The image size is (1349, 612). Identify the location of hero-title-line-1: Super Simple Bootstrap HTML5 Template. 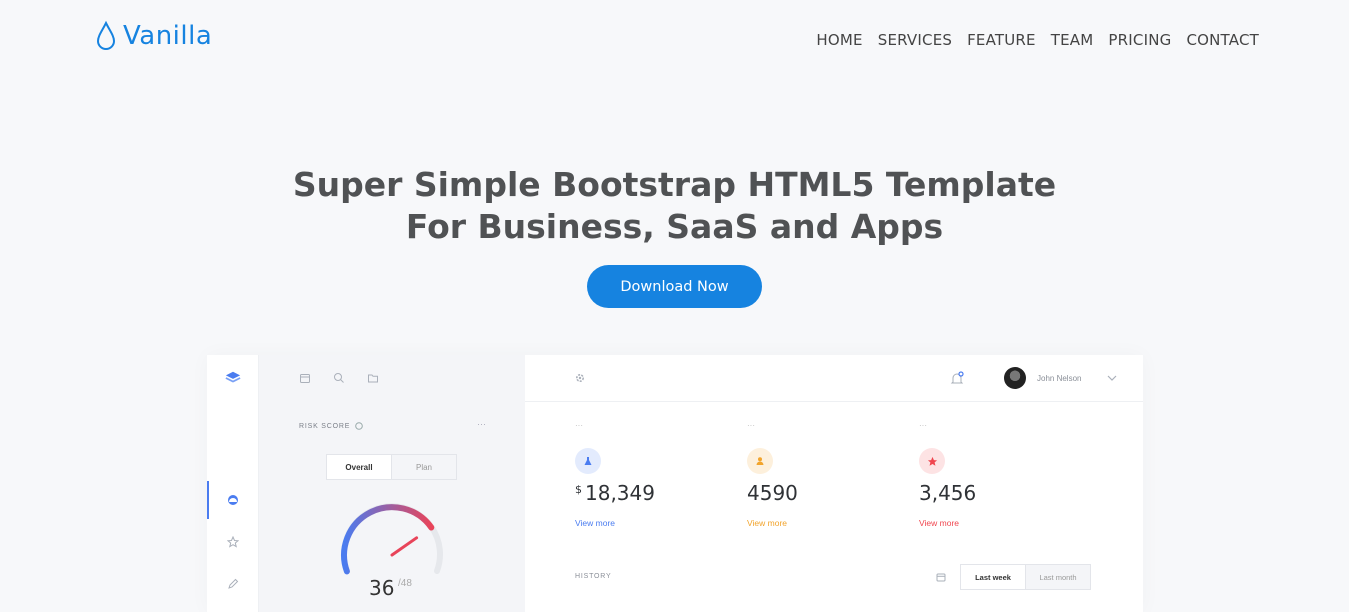
(674, 184).